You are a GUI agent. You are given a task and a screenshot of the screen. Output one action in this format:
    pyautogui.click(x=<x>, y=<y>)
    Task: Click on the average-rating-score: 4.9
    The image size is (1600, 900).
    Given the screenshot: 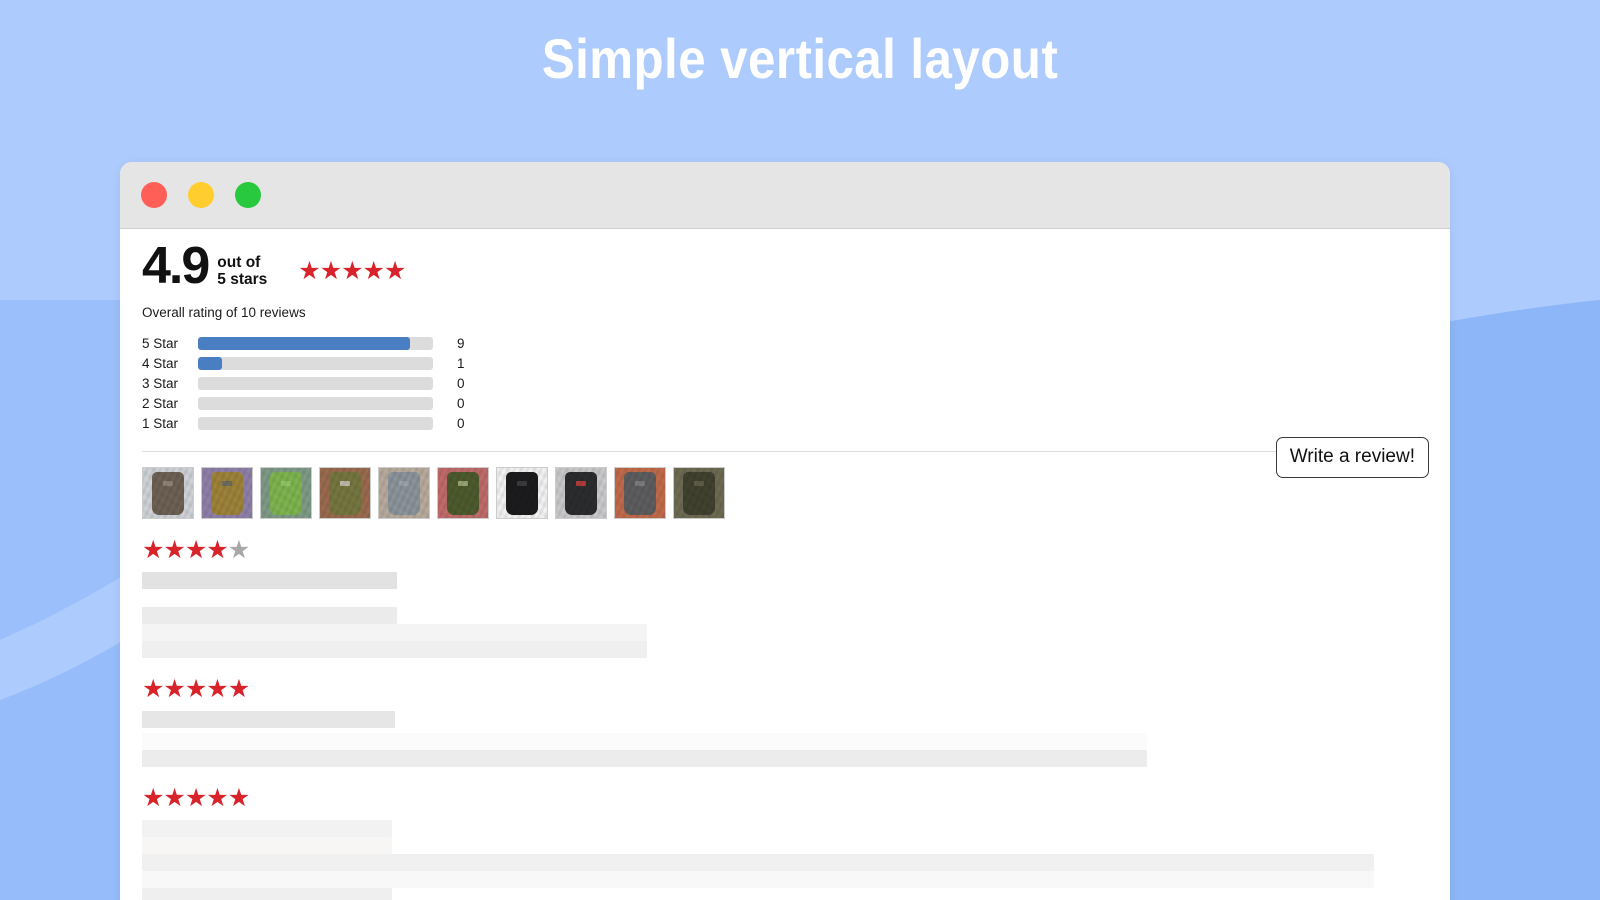 What is the action you would take?
    pyautogui.click(x=176, y=266)
    